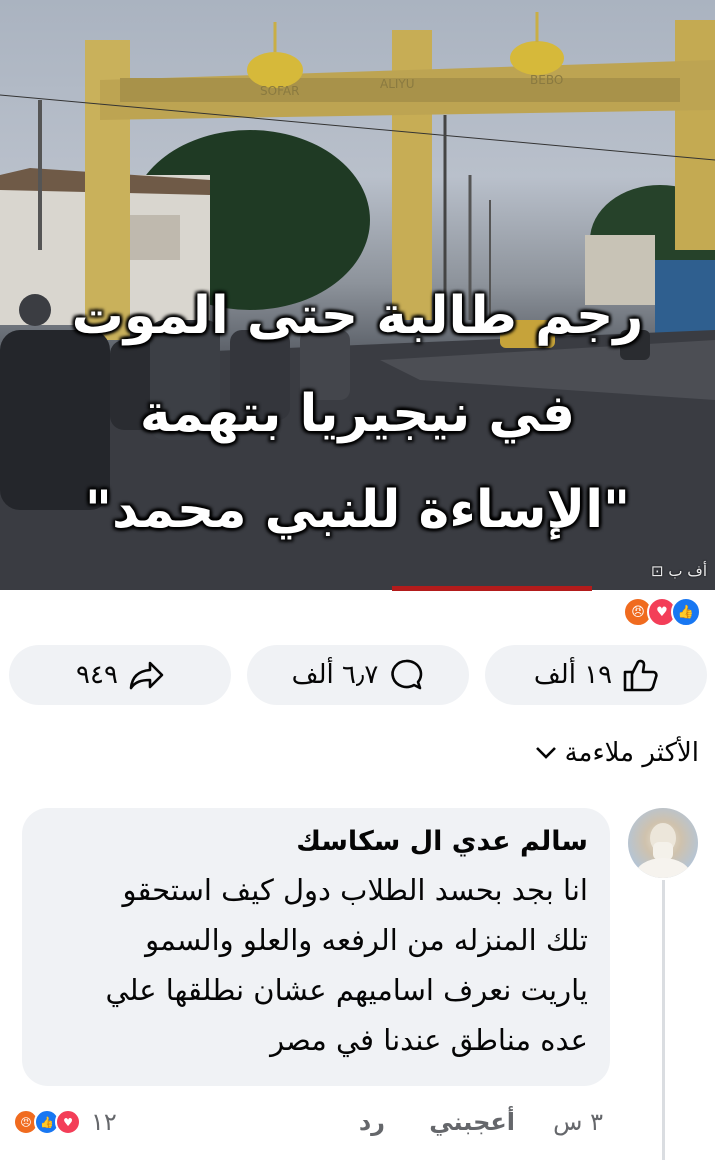 The height and width of the screenshot is (1164, 715). Describe the element at coordinates (397, 84) in the screenshot. I see `svg-text: ALIYU` at that location.